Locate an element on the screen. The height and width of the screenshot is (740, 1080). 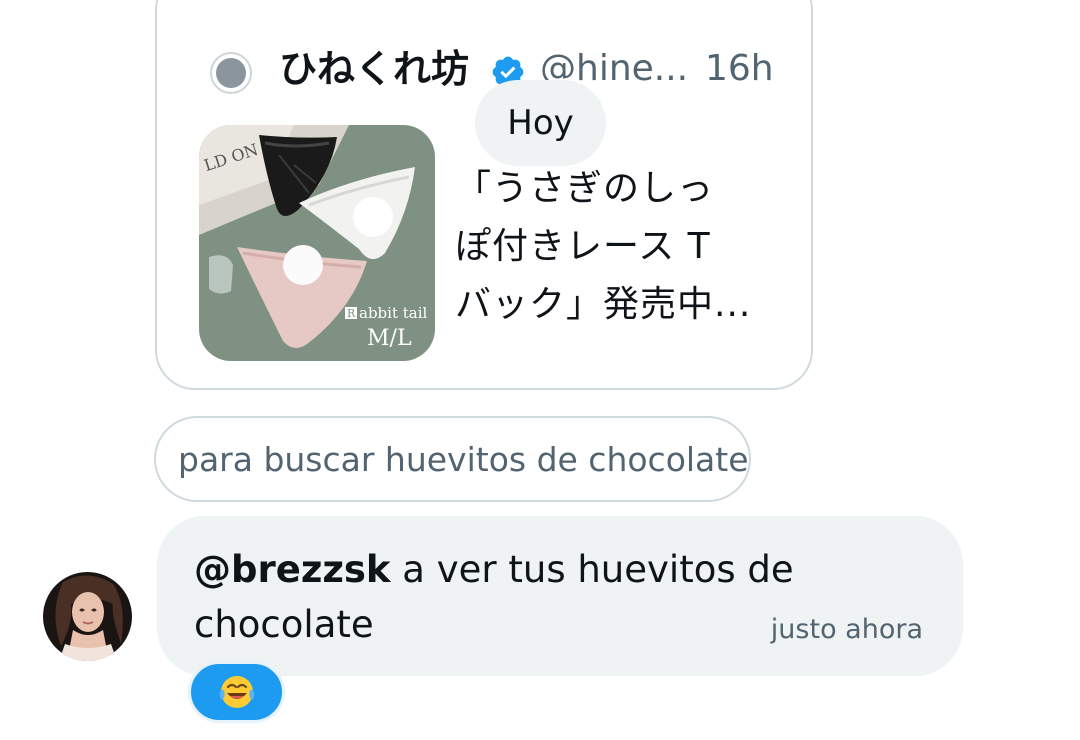
tweet-timestamp: 16h is located at coordinates (739, 68).